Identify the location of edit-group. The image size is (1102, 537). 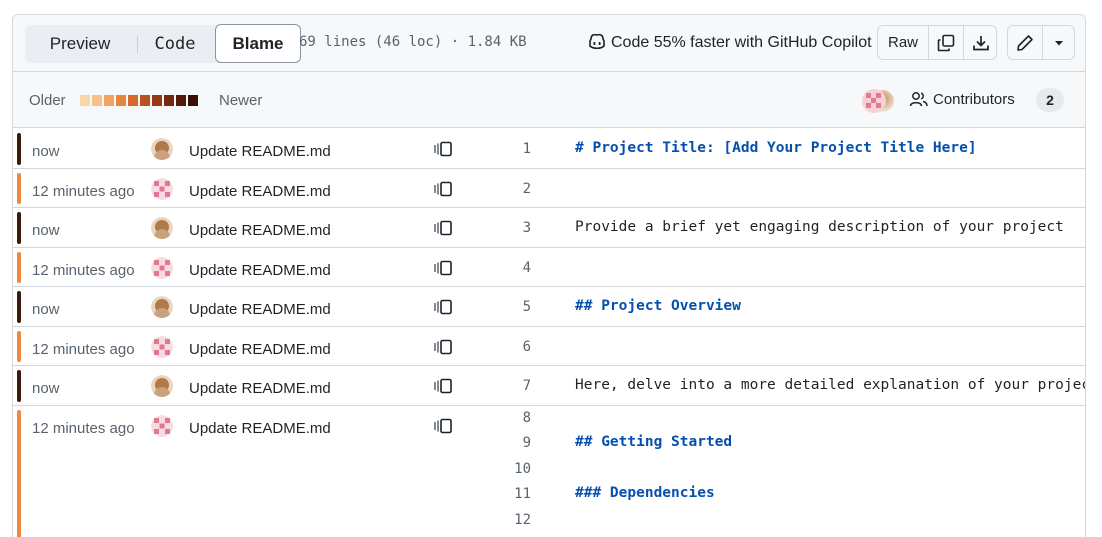
(1041, 42).